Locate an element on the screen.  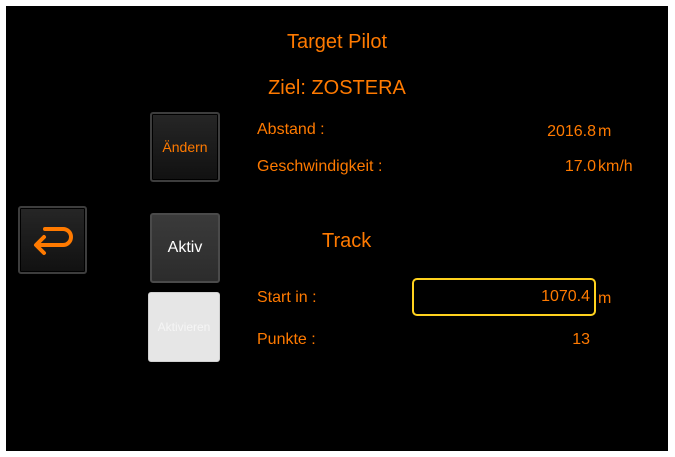
change-target-button: Ändern is located at coordinates (185, 147).